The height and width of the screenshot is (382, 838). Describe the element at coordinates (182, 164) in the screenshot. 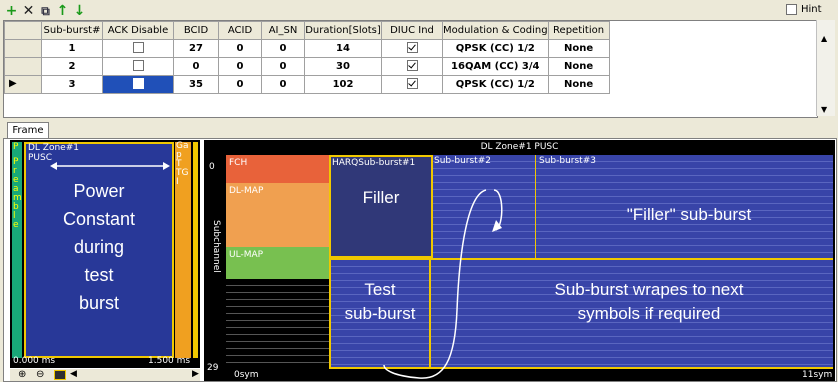

I see `gap-label: Ga p T TG I` at that location.